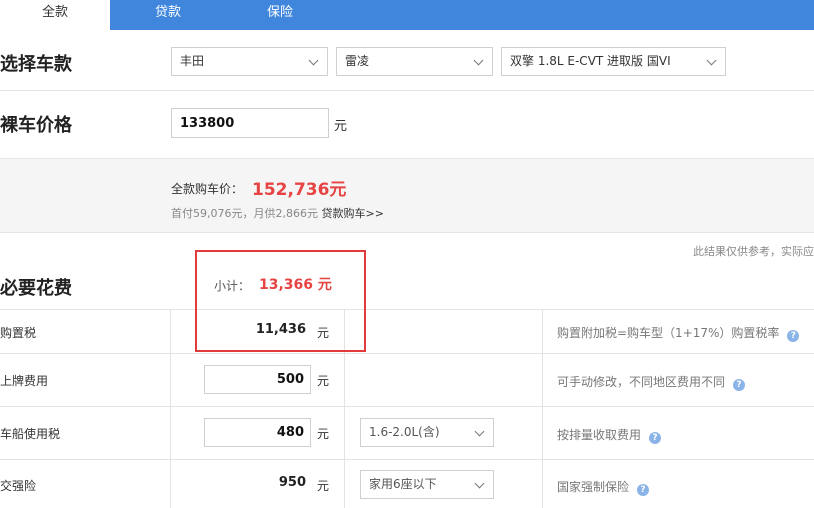 This screenshot has height=508, width=814. I want to click on fee-label-purchase-tax: 购置税, so click(18, 333).